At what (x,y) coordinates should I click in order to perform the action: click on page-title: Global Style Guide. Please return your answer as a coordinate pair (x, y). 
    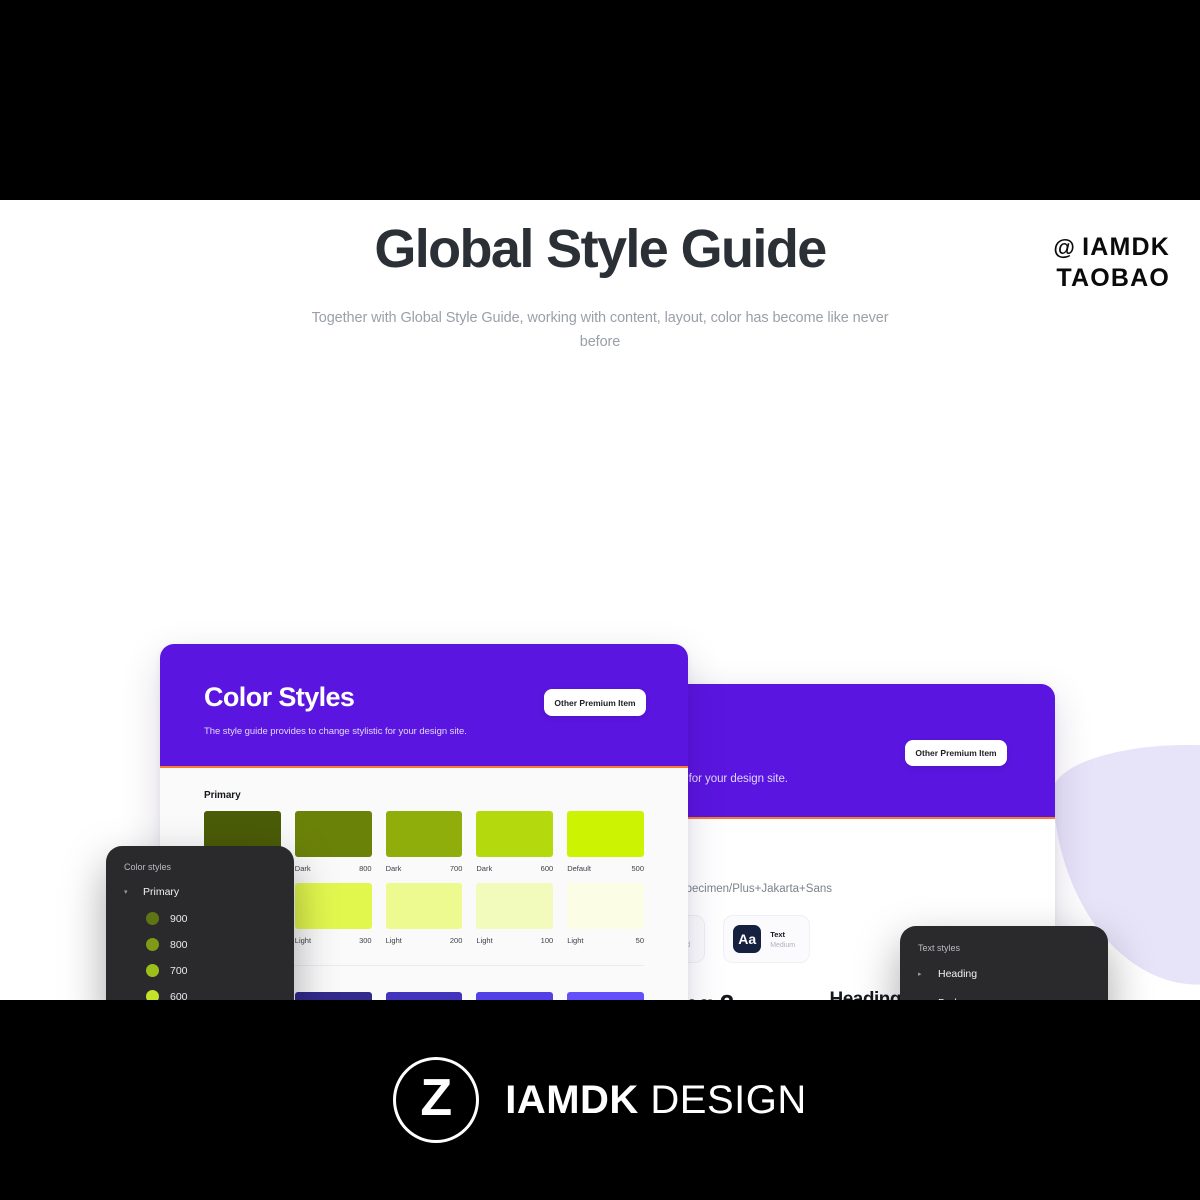
    Looking at the image, I should click on (600, 249).